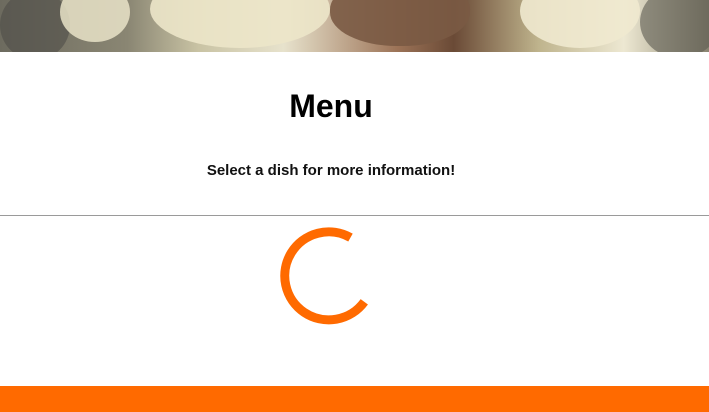 Image resolution: width=709 pixels, height=412 pixels. I want to click on page-title: Menu, so click(331, 106).